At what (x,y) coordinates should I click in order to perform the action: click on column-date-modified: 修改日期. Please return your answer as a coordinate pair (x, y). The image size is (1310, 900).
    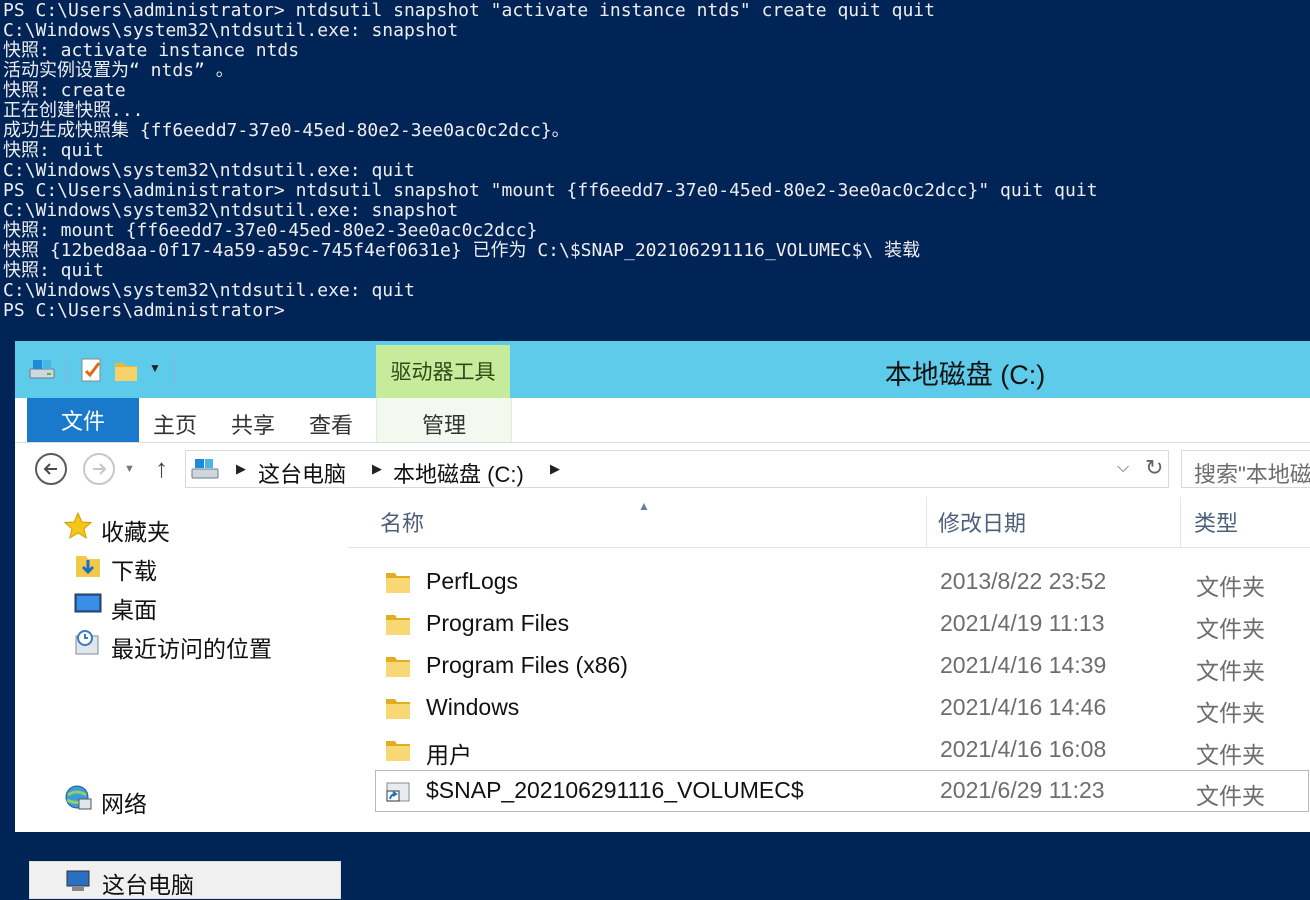
    Looking at the image, I should click on (1053, 522).